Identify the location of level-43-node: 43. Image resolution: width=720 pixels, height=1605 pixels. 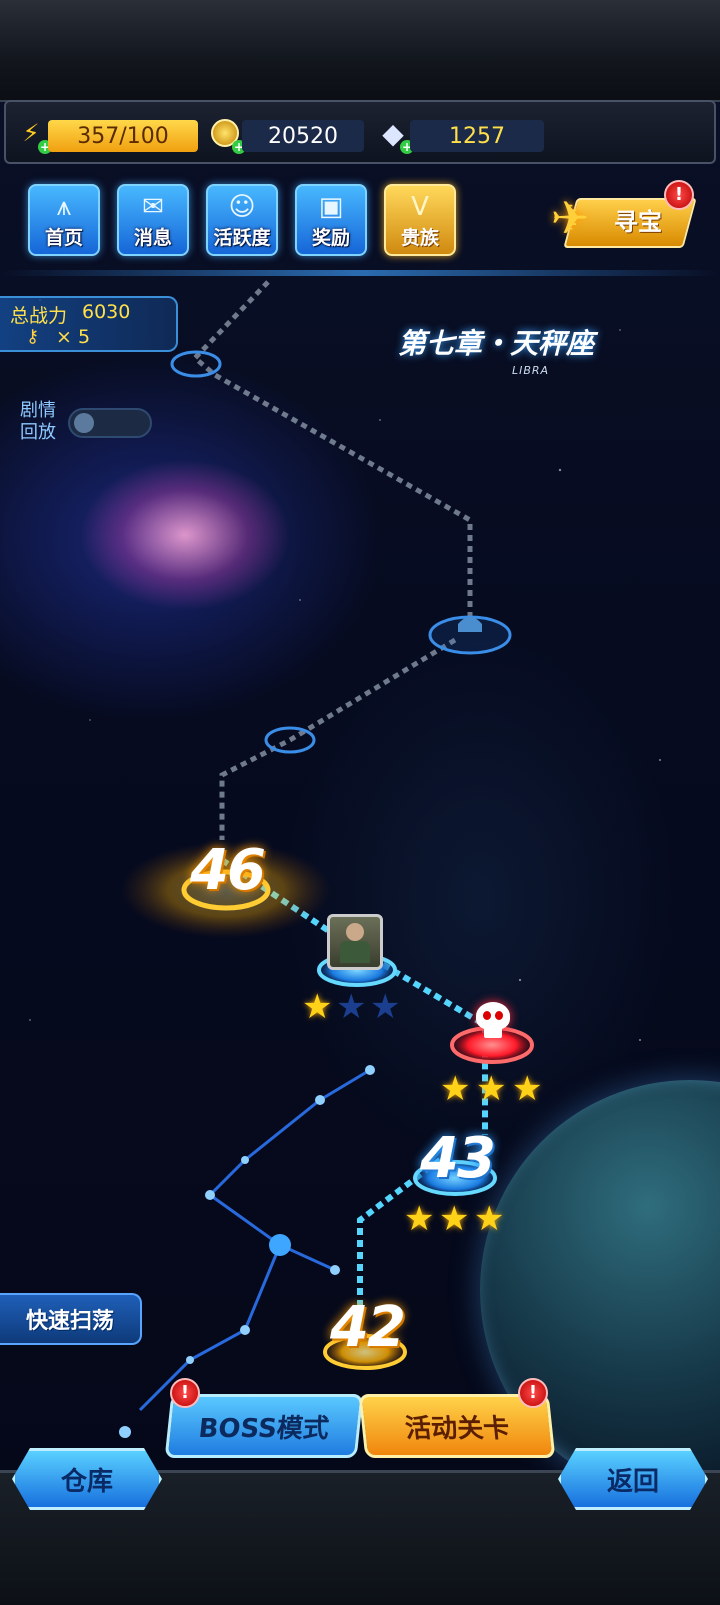
(458, 1158).